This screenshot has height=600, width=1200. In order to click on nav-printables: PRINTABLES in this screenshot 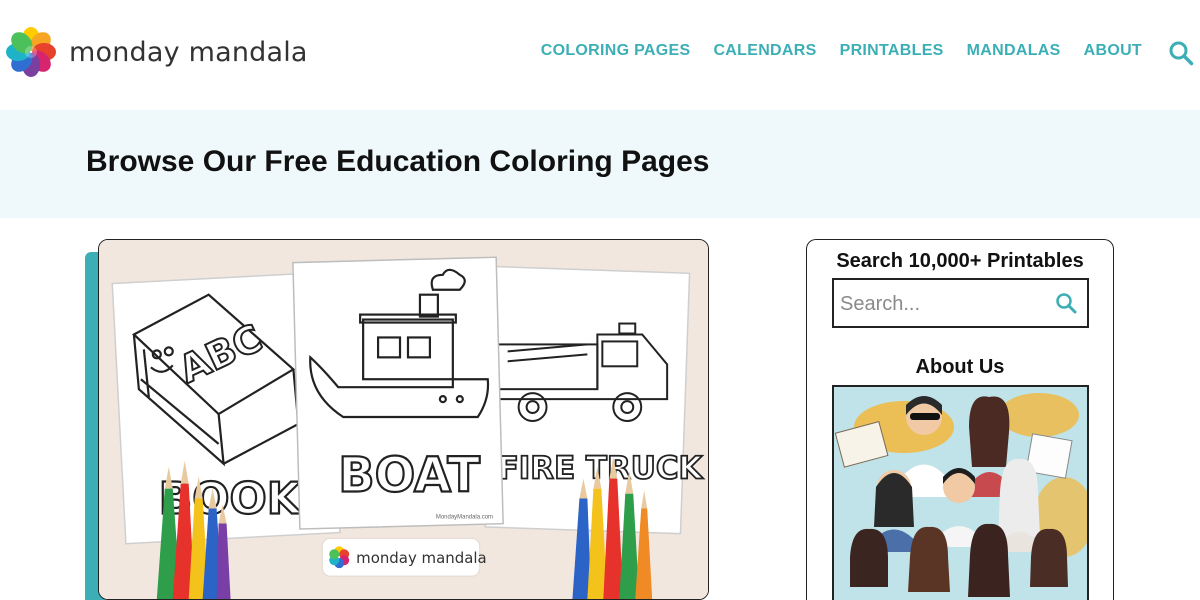, I will do `click(892, 51)`.